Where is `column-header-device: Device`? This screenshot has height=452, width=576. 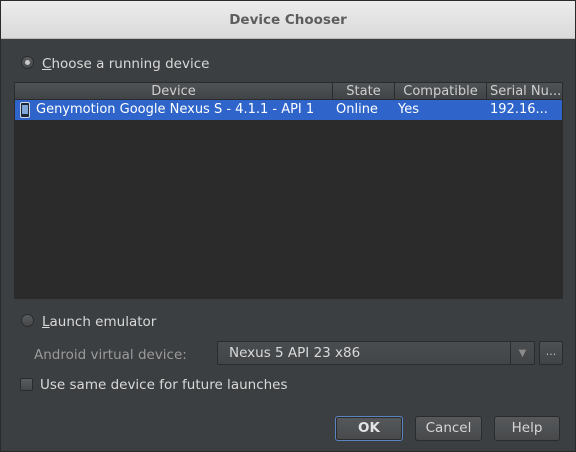
column-header-device: Device is located at coordinates (174, 91).